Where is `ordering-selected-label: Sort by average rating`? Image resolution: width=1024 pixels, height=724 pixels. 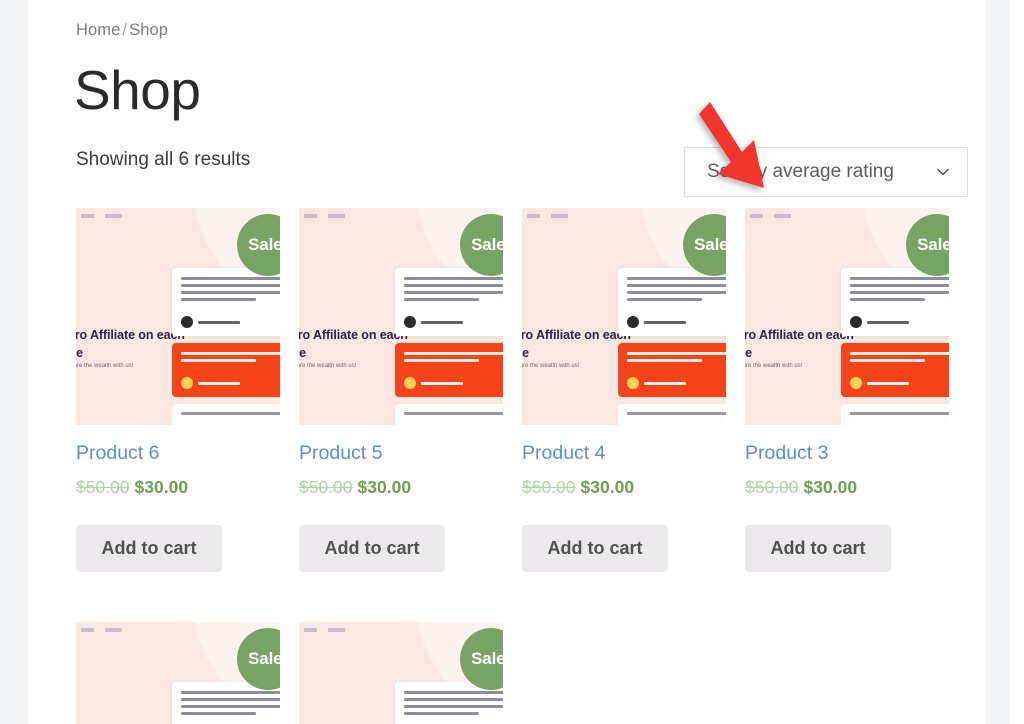 ordering-selected-label: Sort by average rating is located at coordinates (800, 171).